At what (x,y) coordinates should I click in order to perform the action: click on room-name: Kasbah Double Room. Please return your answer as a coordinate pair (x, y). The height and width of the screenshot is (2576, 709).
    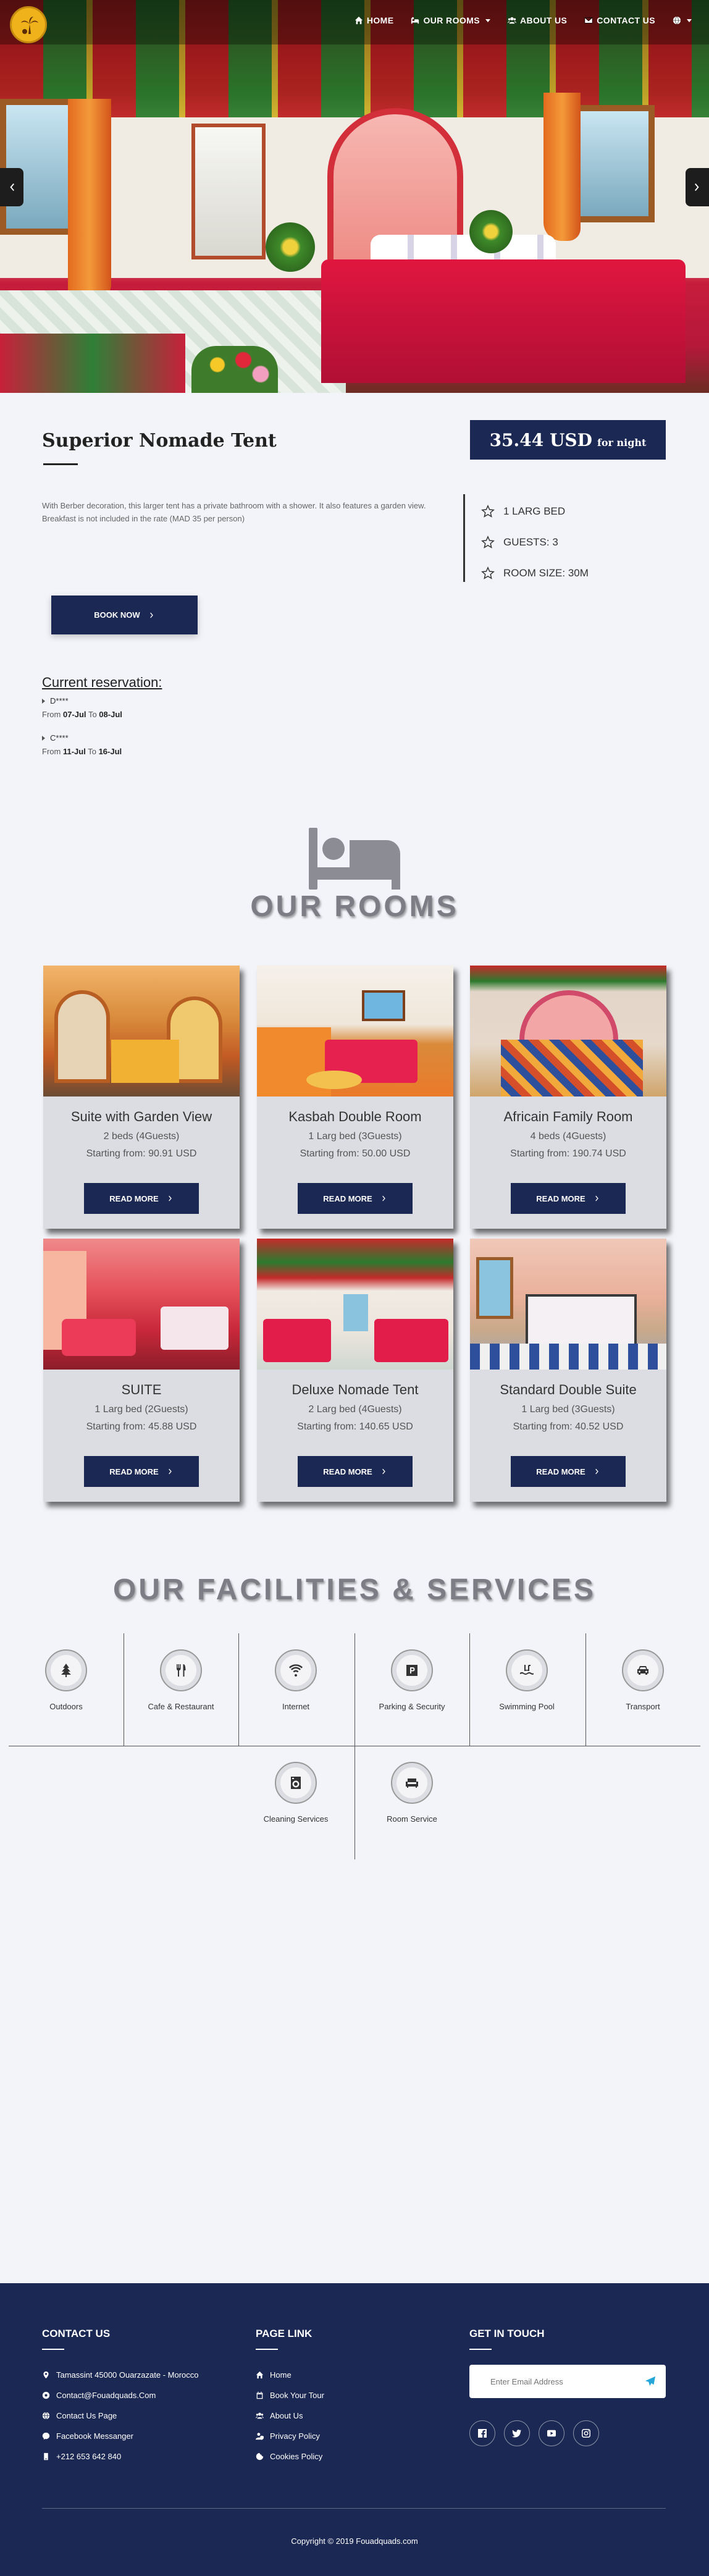
    Looking at the image, I should click on (355, 1116).